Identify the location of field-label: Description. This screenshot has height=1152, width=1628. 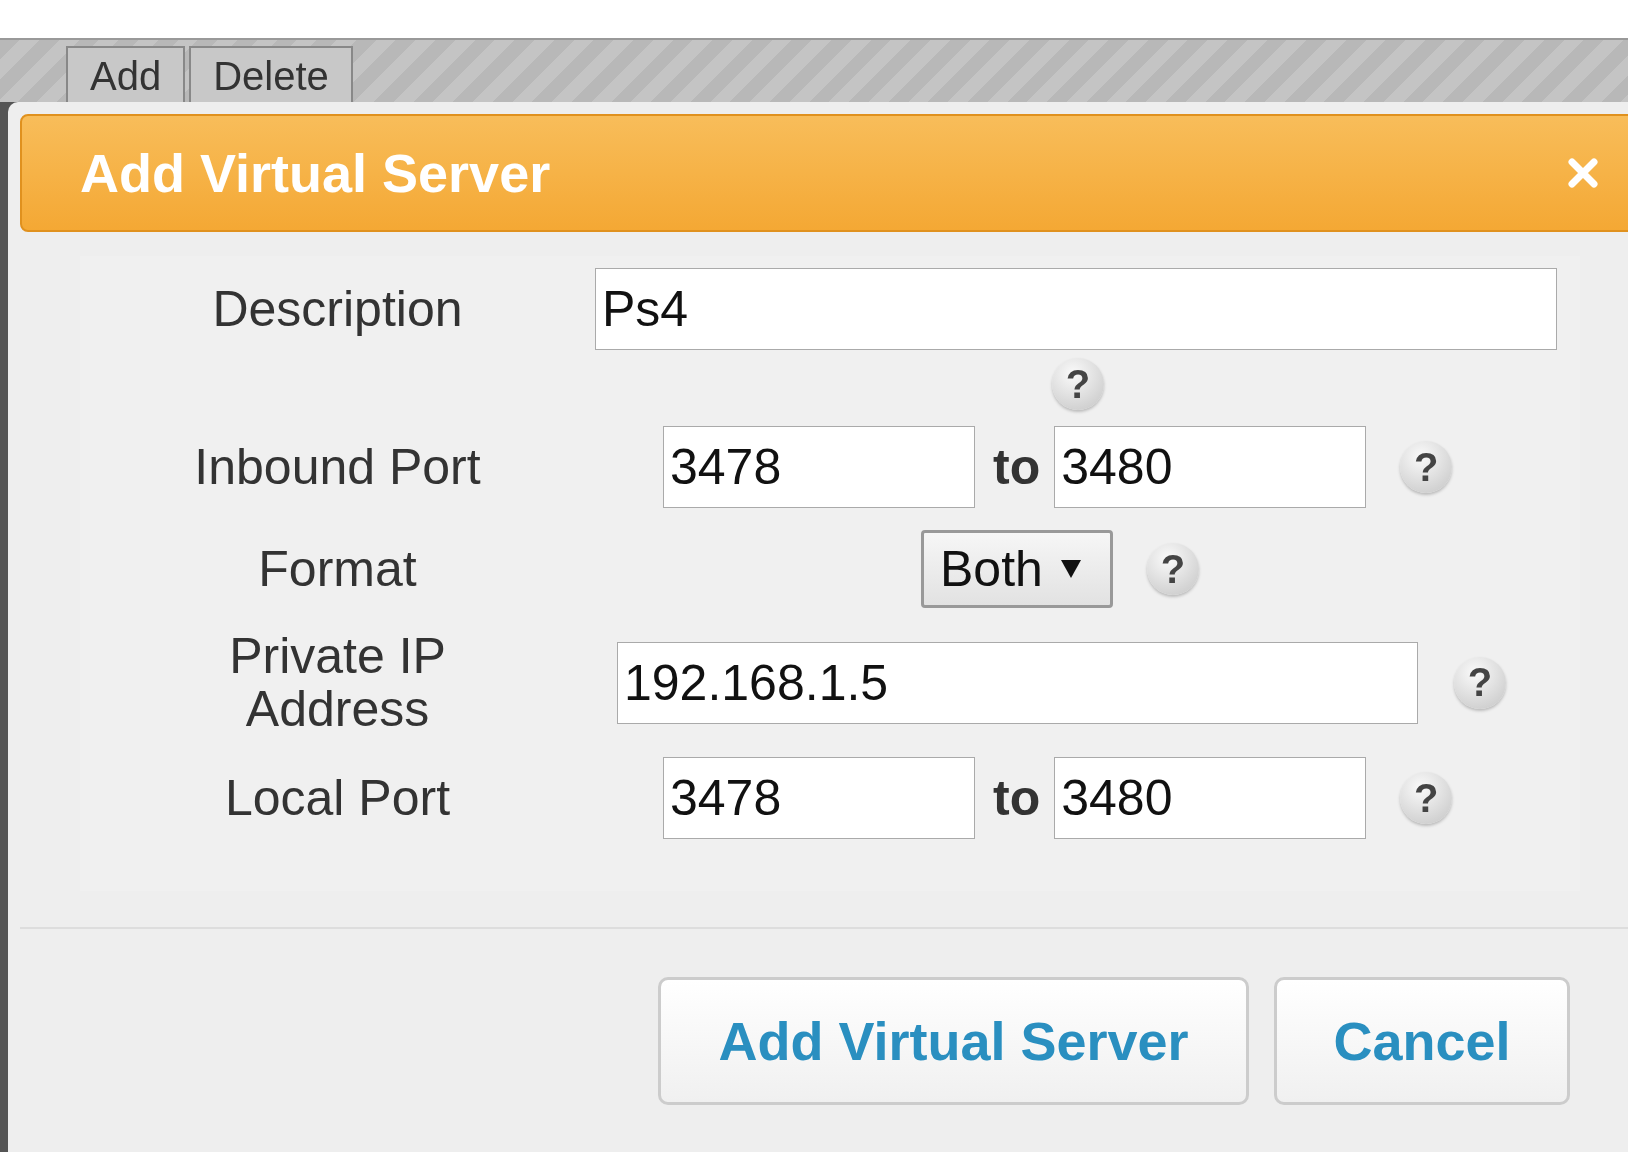
(337, 309).